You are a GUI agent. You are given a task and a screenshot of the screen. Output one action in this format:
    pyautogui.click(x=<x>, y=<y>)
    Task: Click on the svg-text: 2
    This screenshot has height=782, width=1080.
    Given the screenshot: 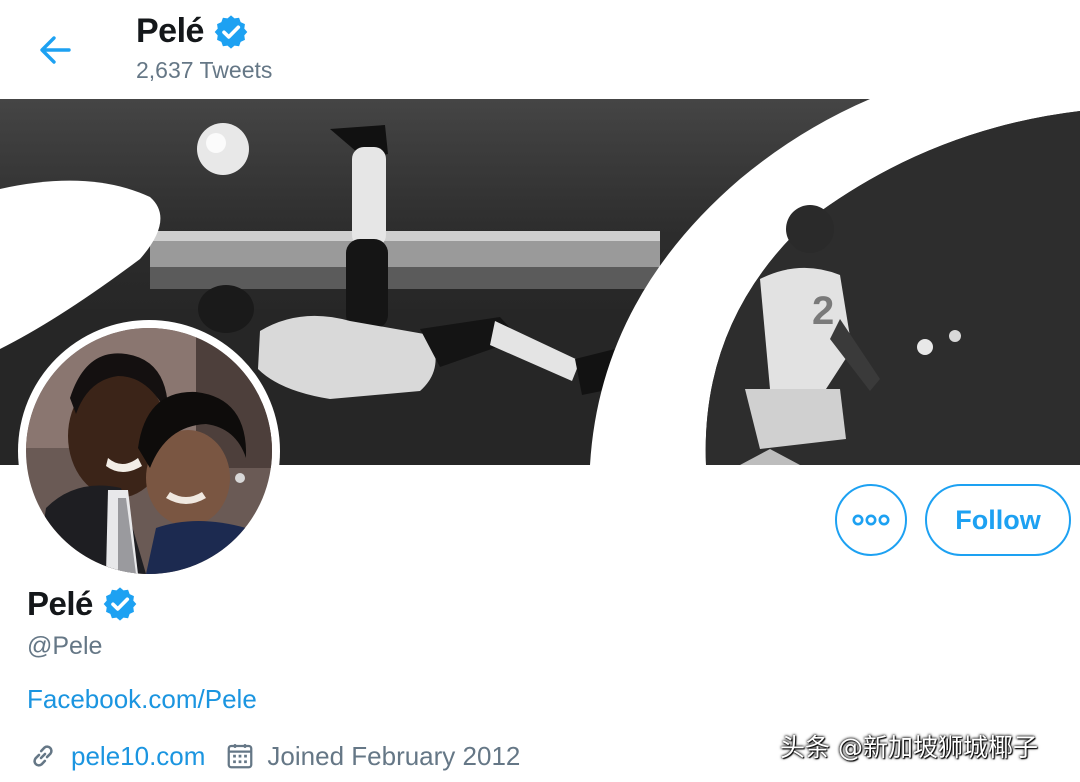 What is the action you would take?
    pyautogui.click(x=823, y=311)
    